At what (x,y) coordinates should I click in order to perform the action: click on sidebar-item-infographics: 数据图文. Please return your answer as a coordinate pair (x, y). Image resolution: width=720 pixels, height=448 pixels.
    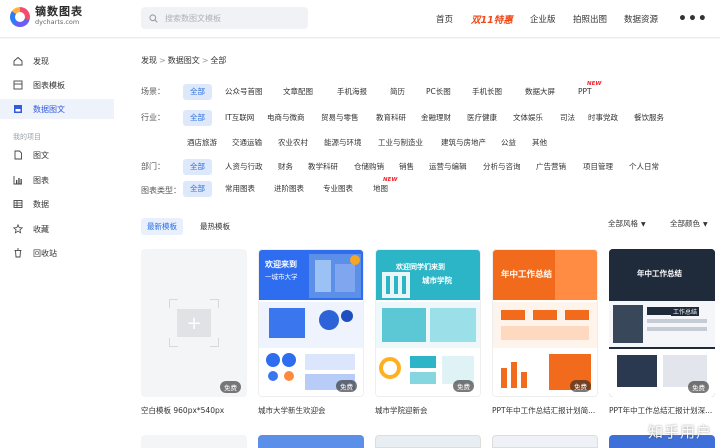
    Looking at the image, I should click on (57, 109).